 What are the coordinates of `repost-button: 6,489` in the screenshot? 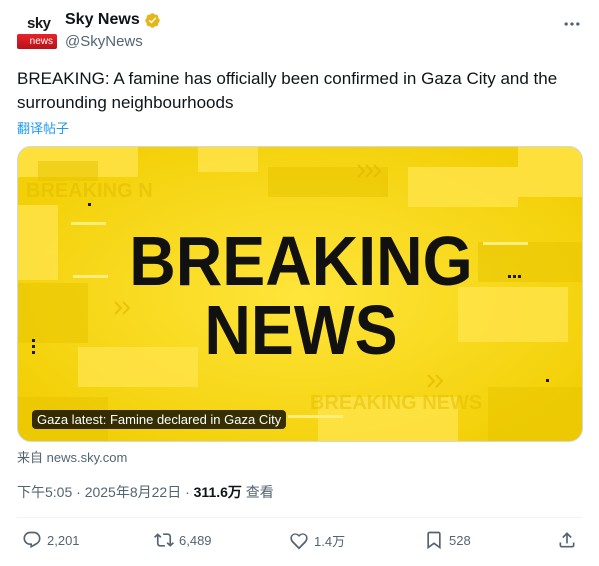 It's located at (183, 540).